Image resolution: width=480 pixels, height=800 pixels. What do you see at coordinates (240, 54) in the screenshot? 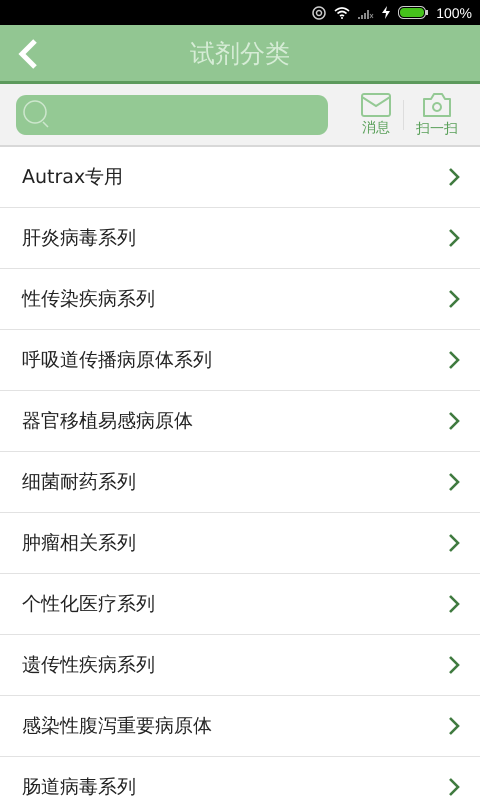
I see `page-title: 试剂分类` at bounding box center [240, 54].